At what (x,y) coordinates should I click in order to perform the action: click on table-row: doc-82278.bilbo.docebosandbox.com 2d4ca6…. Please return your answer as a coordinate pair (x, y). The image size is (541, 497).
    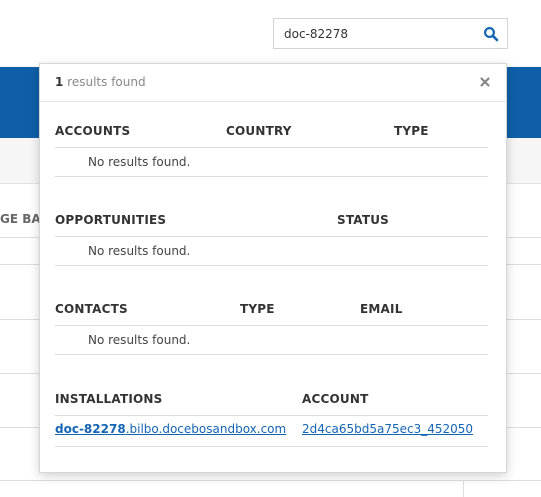
    Looking at the image, I should click on (271, 431).